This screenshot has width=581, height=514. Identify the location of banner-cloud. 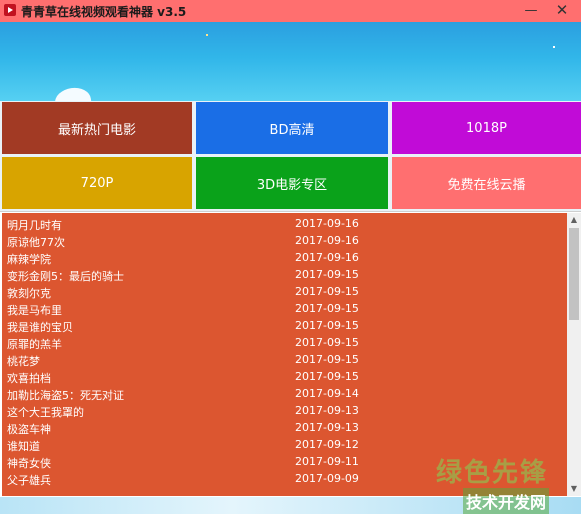
(73, 93).